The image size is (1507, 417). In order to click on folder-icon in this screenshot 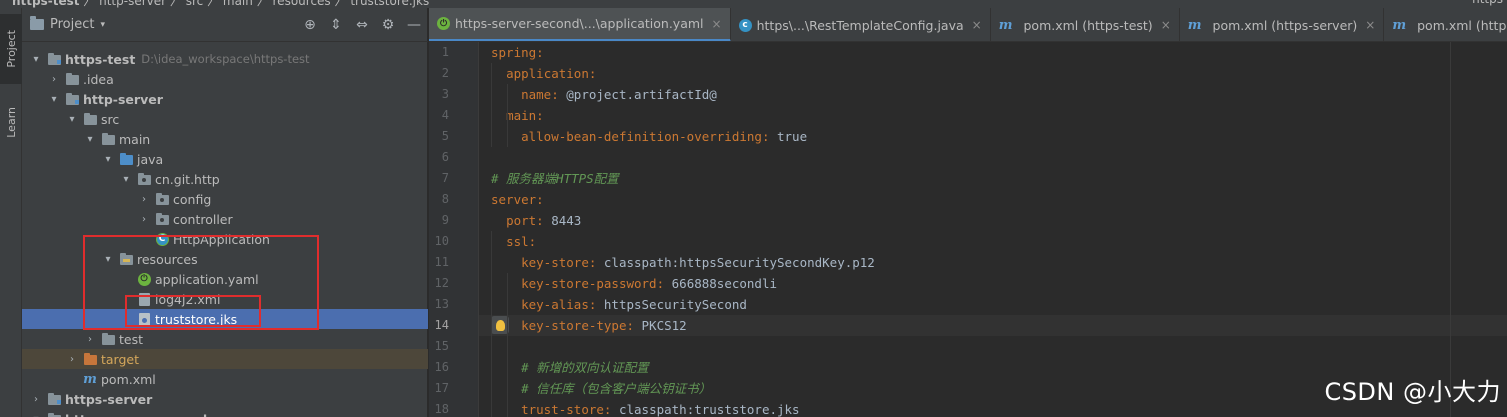, I will do `click(108, 339)`.